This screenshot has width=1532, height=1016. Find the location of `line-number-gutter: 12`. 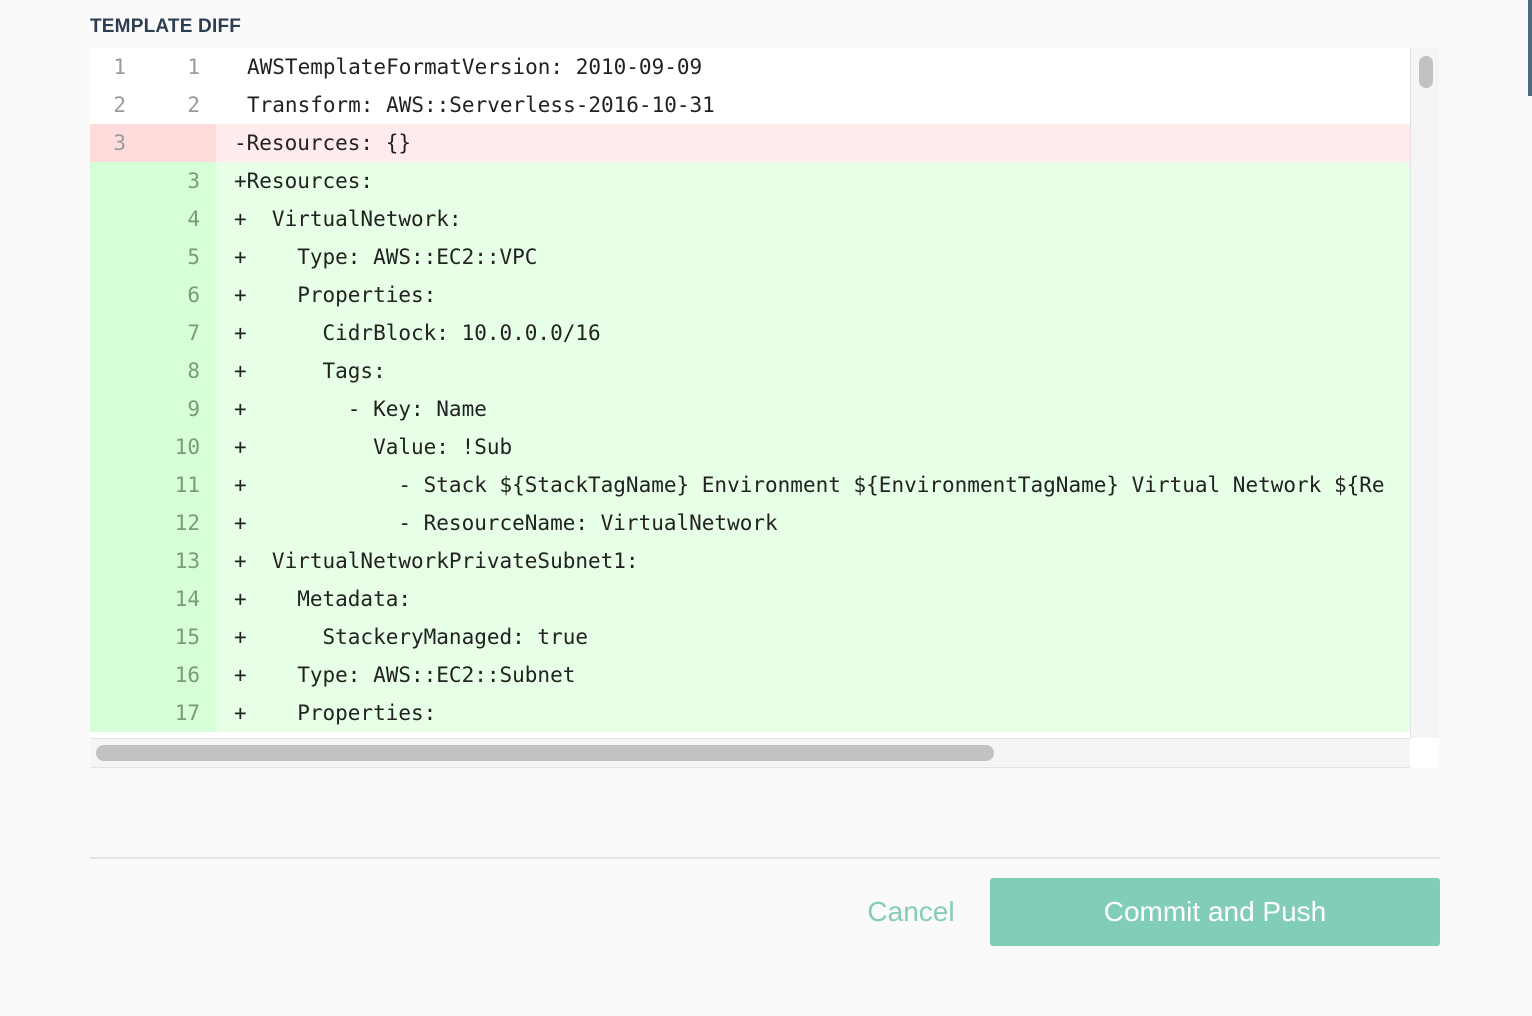

line-number-gutter: 12 is located at coordinates (153, 523).